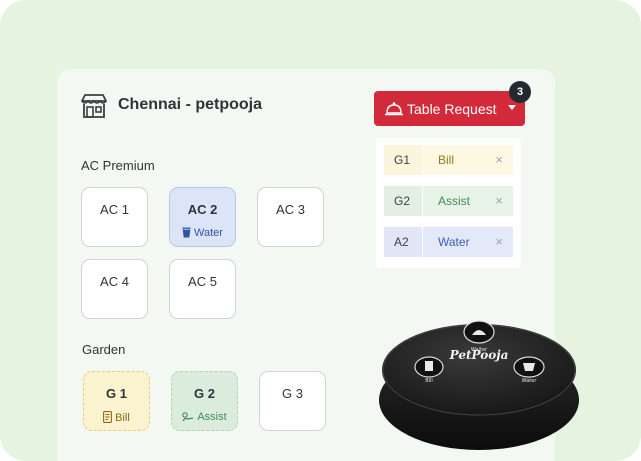 The image size is (641, 461). What do you see at coordinates (118, 165) in the screenshot?
I see `section-title-ac-premium: AC Premium` at bounding box center [118, 165].